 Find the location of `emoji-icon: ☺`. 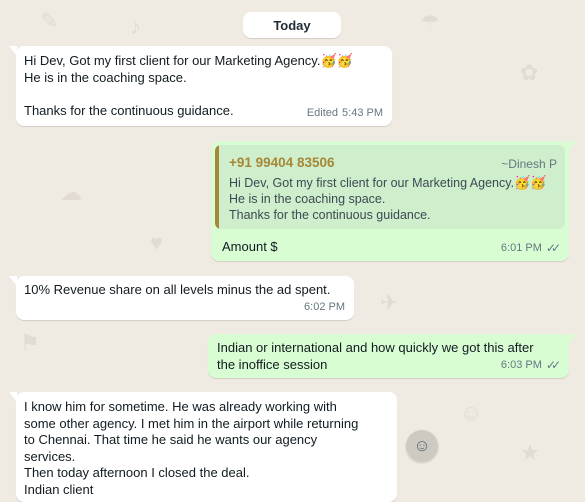

emoji-icon: ☺ is located at coordinates (422, 445).